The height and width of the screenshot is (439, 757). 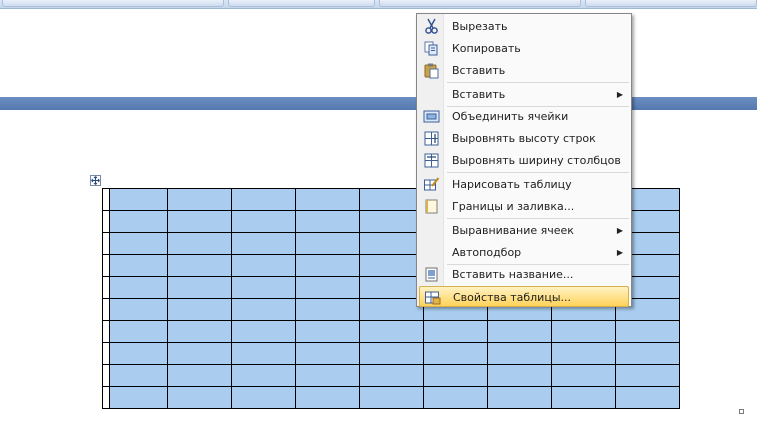 I want to click on menu-item-distribute-rows: Выровнять высоту строк, so click(x=524, y=138).